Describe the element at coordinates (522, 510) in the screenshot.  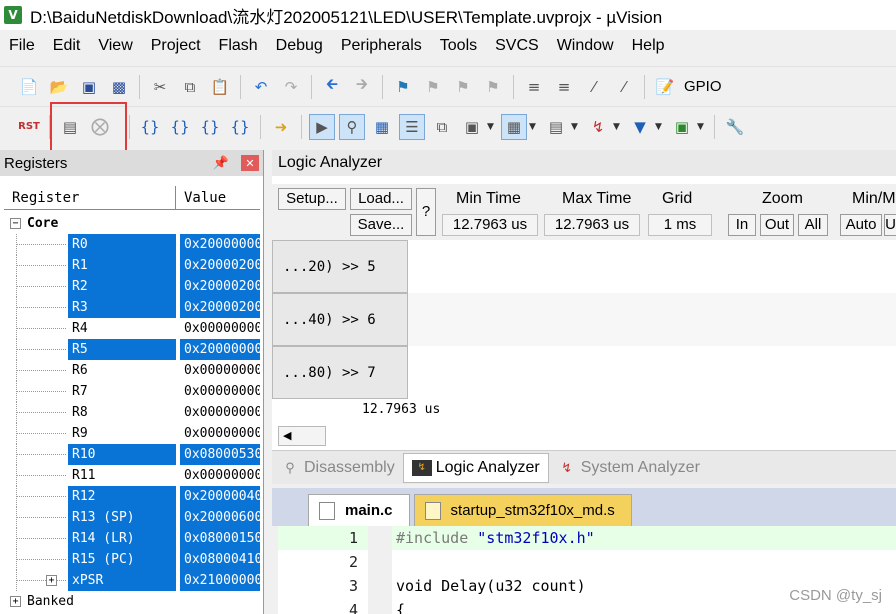
I see `editor-tab-startup: startup_stm32f10x_md.s` at that location.